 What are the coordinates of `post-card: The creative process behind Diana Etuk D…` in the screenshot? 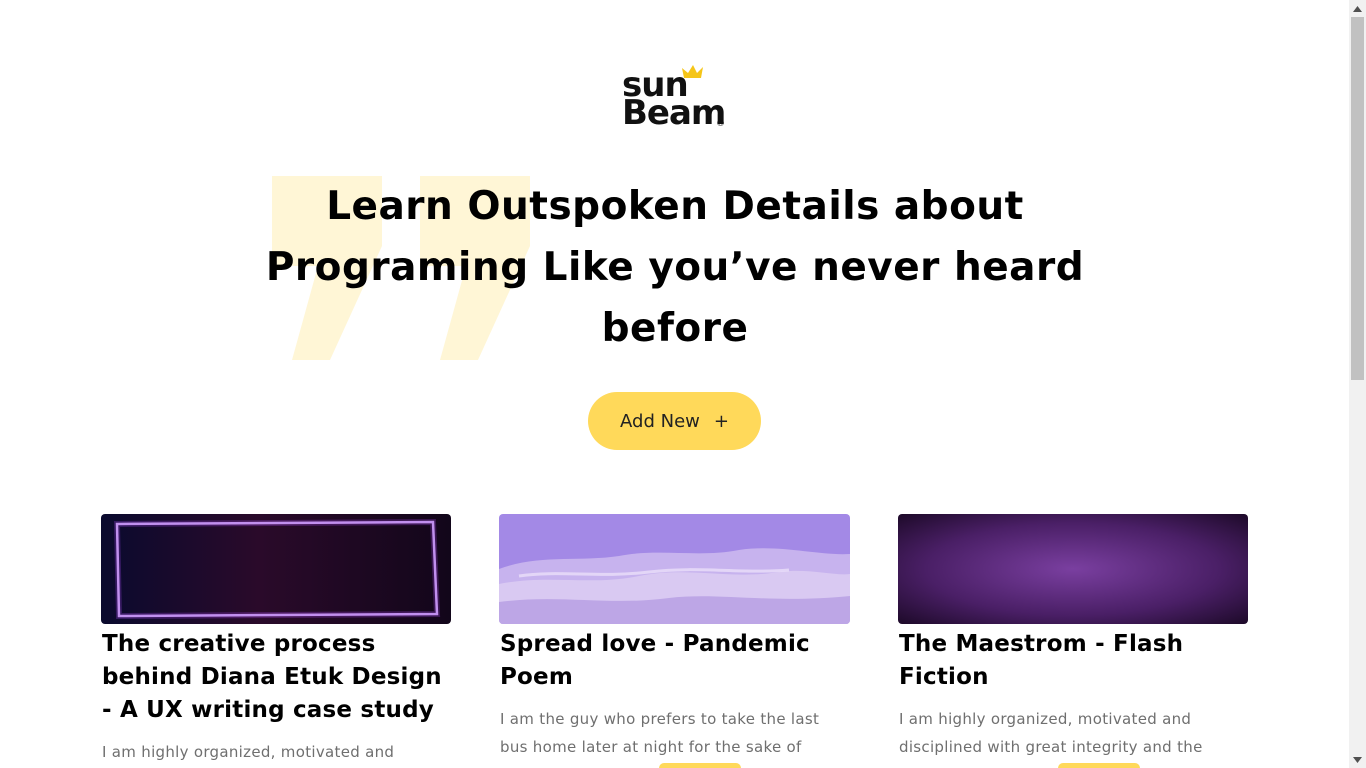 It's located at (276, 641).